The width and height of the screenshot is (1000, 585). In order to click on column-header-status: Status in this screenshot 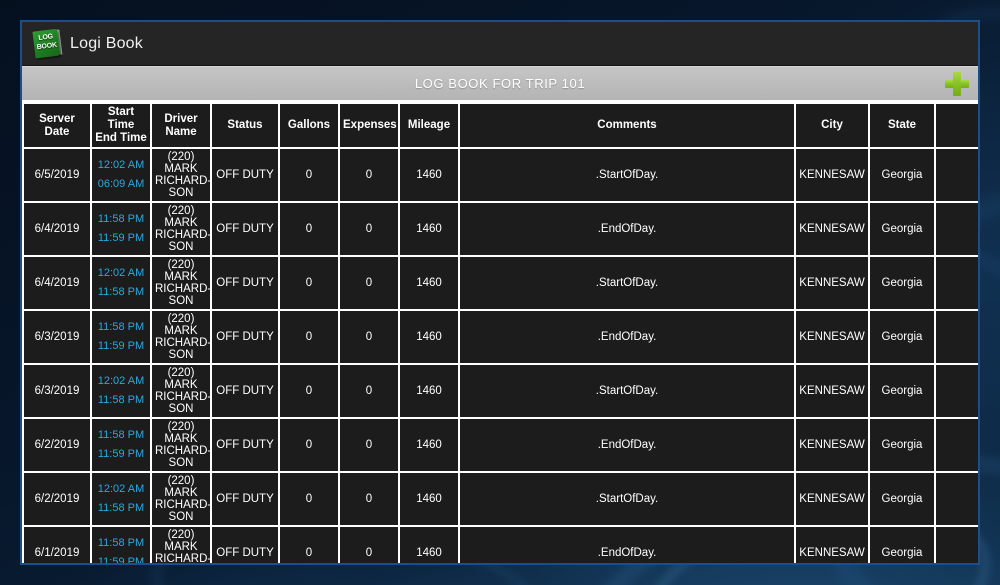, I will do `click(245, 125)`.